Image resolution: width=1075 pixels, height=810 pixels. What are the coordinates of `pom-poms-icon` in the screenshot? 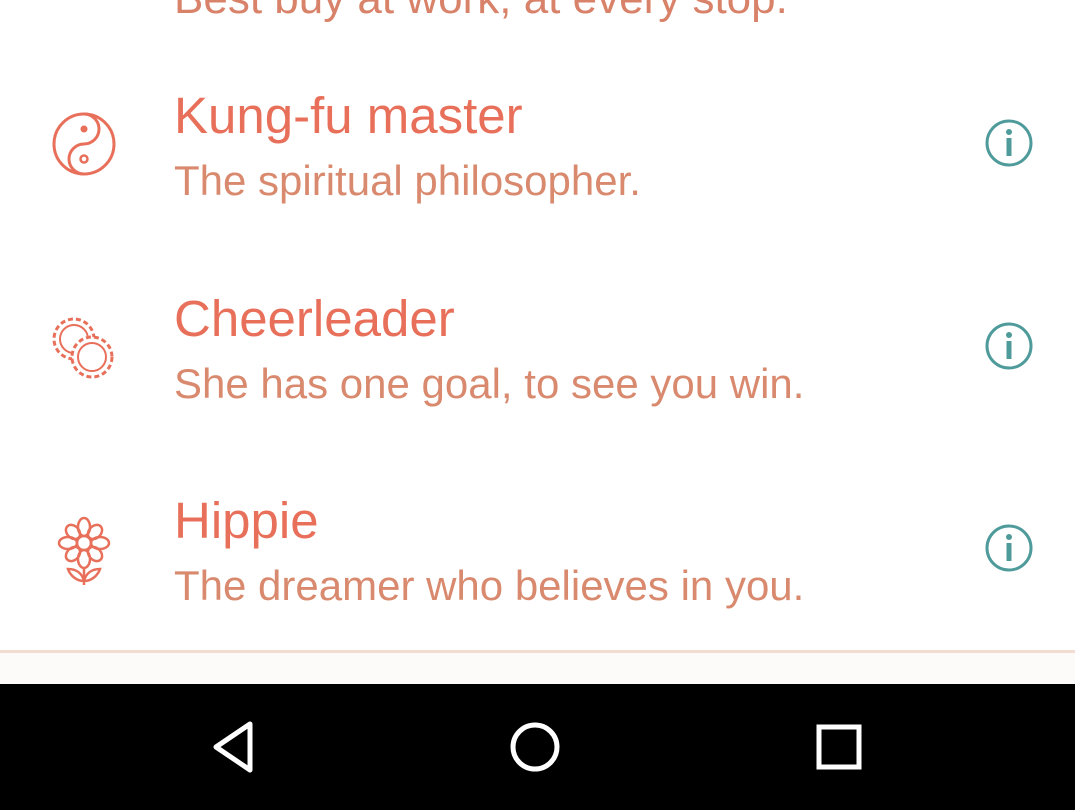 It's located at (84, 347).